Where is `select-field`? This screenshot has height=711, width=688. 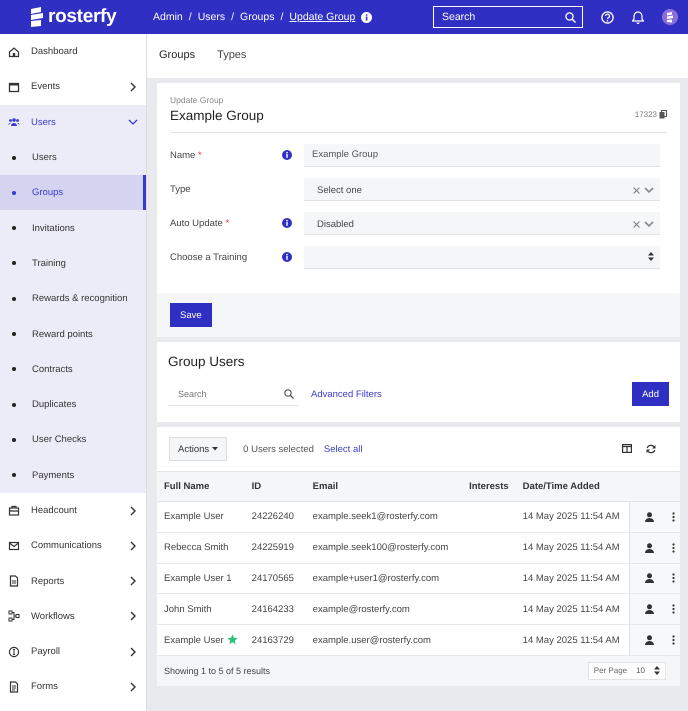
select-field is located at coordinates (482, 257).